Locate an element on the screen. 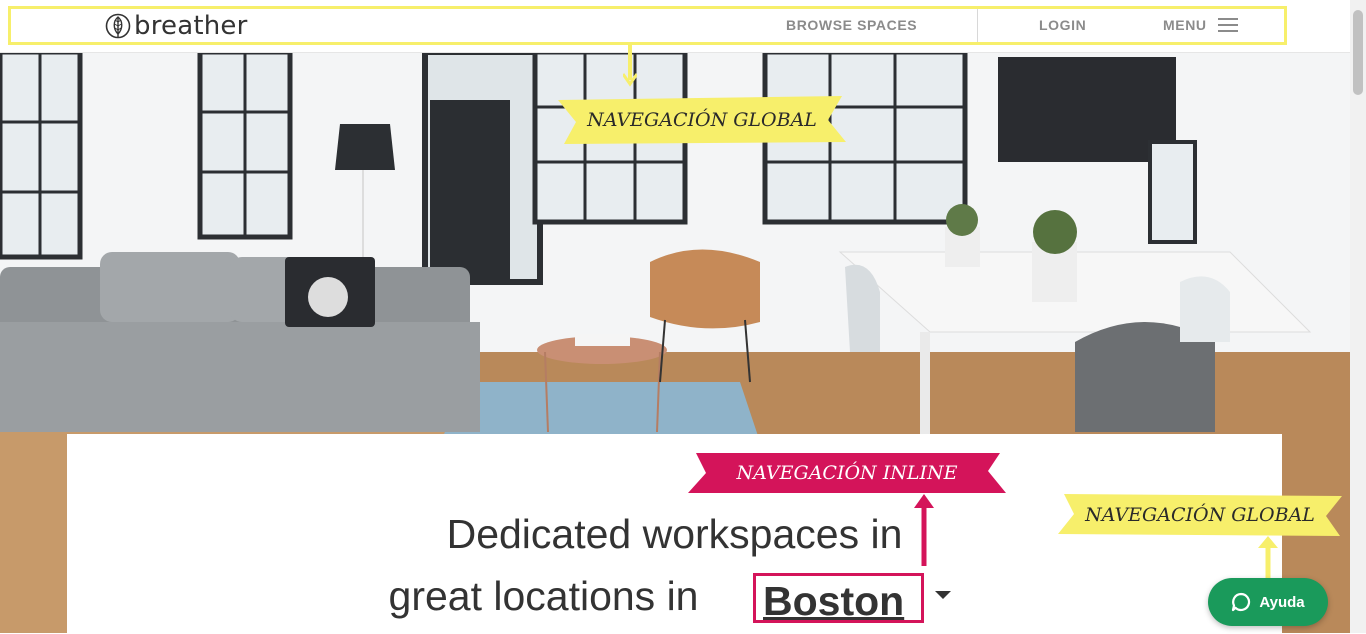  annotation-global-top: NAVEGACIÓN GLOBAL is located at coordinates (702, 120).